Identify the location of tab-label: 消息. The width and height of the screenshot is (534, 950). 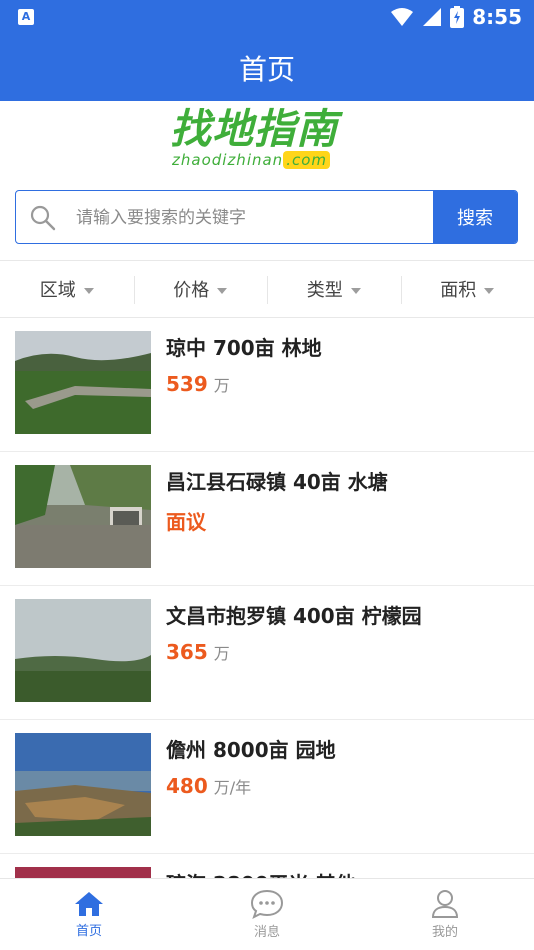
(266, 932).